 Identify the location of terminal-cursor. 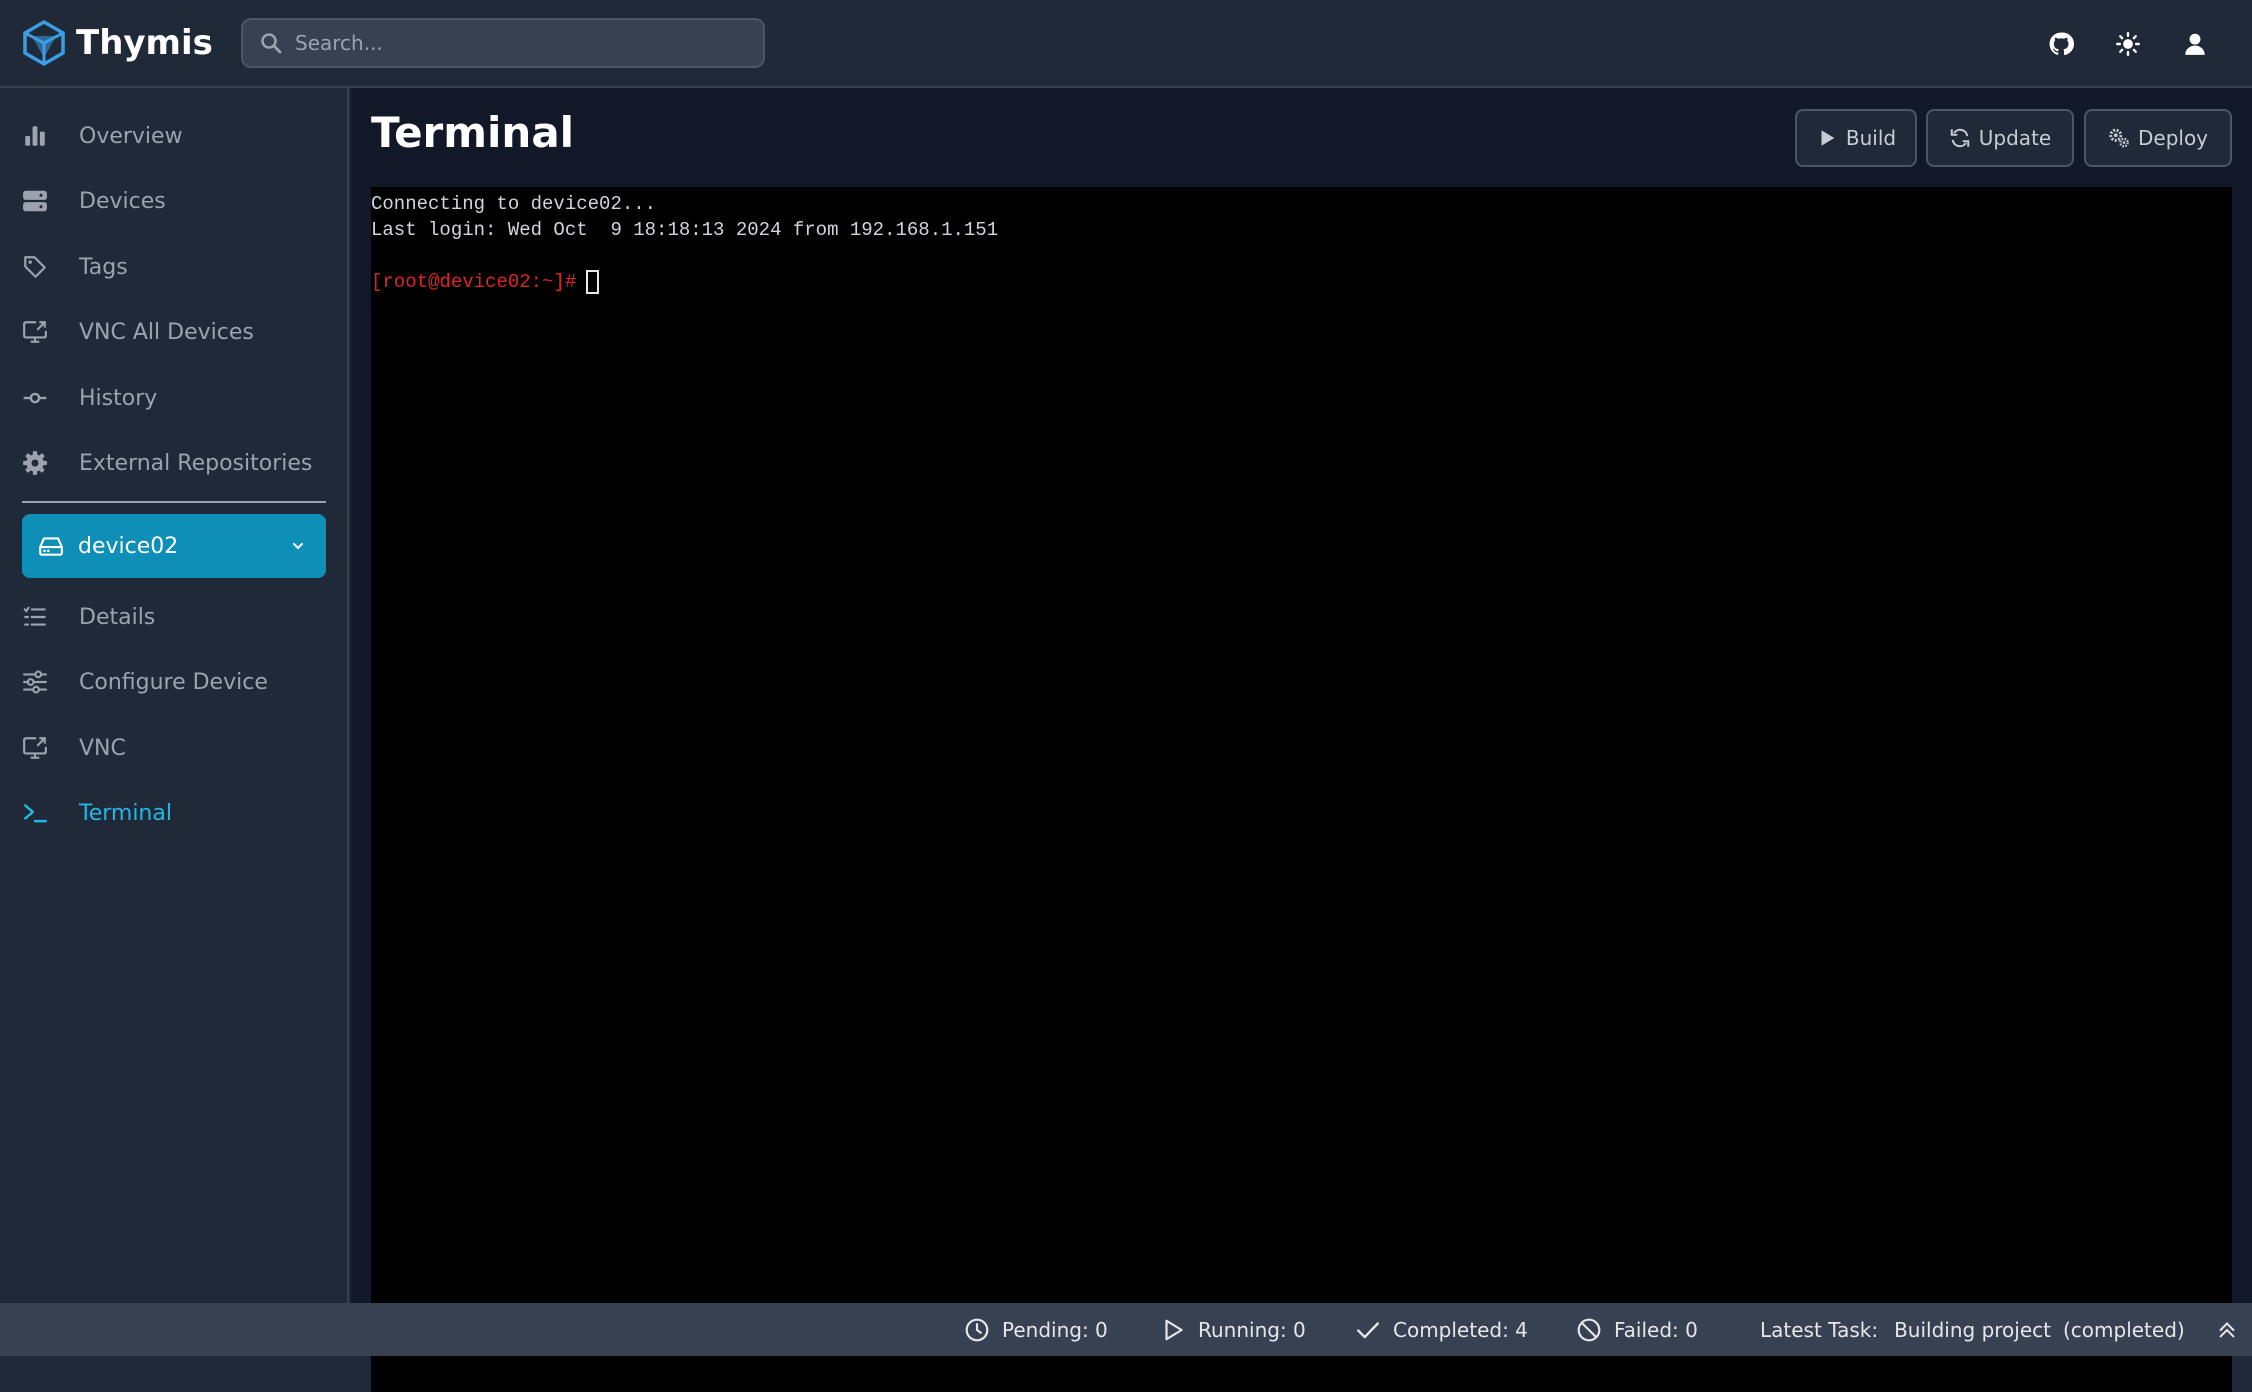
(593, 281).